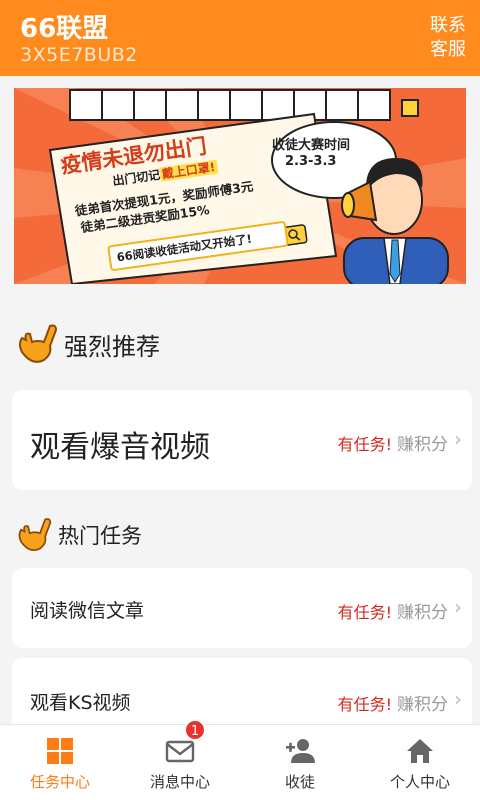 The width and height of the screenshot is (480, 800). I want to click on task-card-hot: 阅读微信文章 有任务! 赚积分 ›, so click(242, 608).